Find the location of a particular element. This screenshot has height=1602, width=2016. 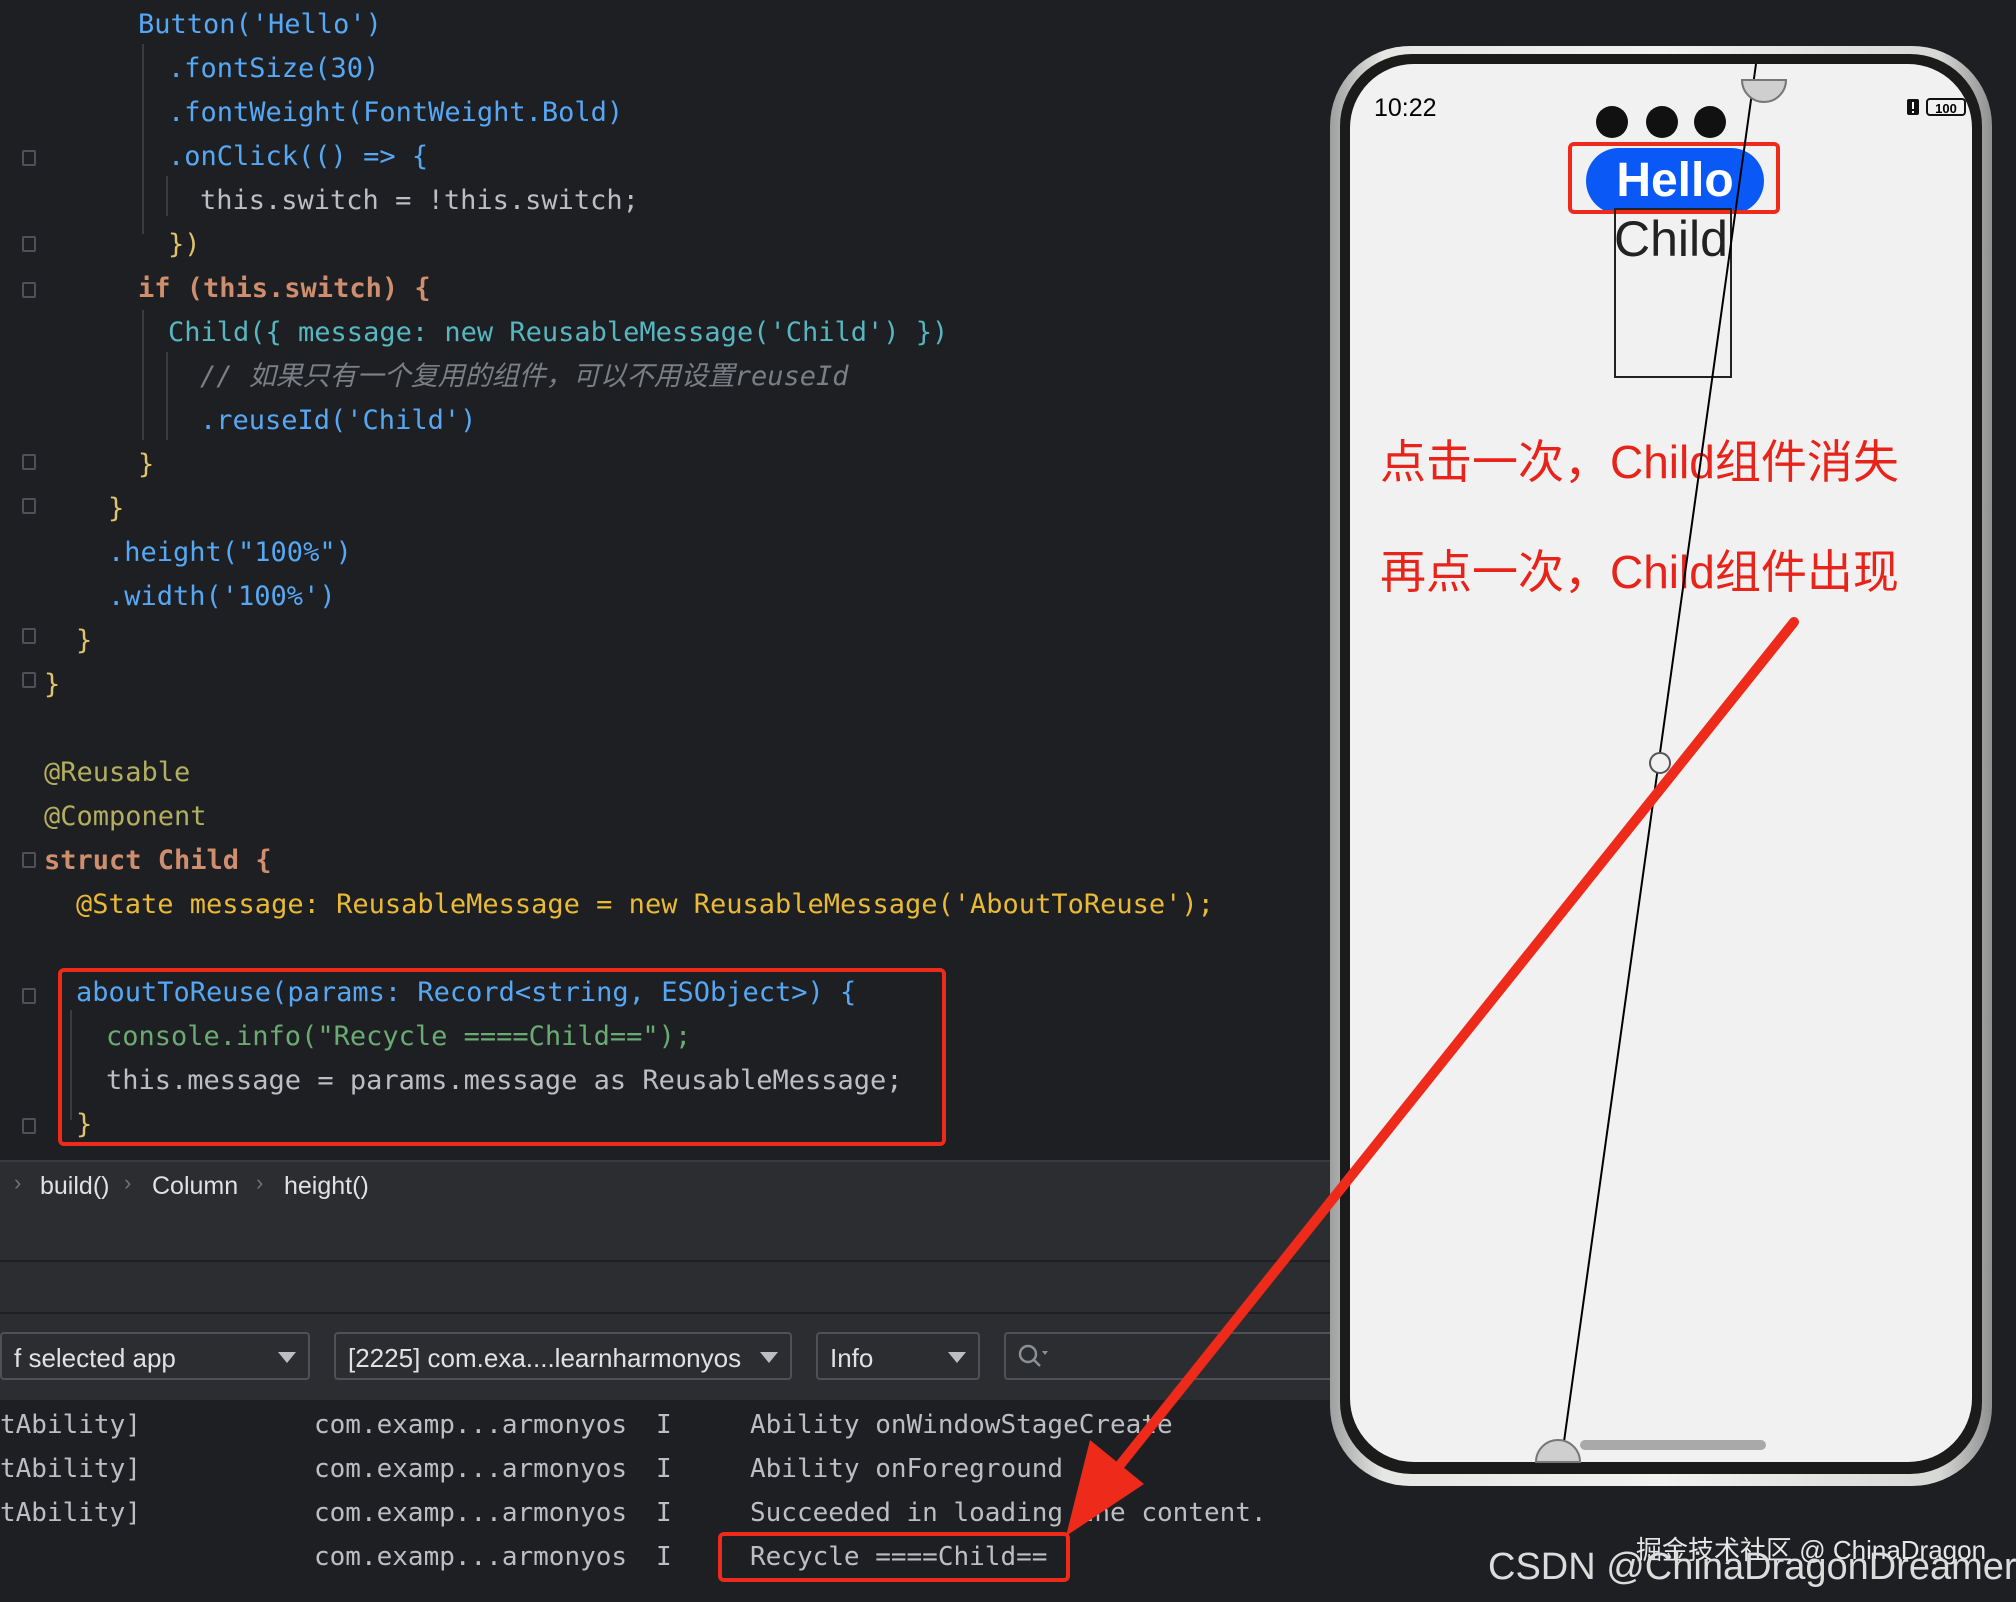

code-line: this.switch = !this.switch; is located at coordinates (419, 200).